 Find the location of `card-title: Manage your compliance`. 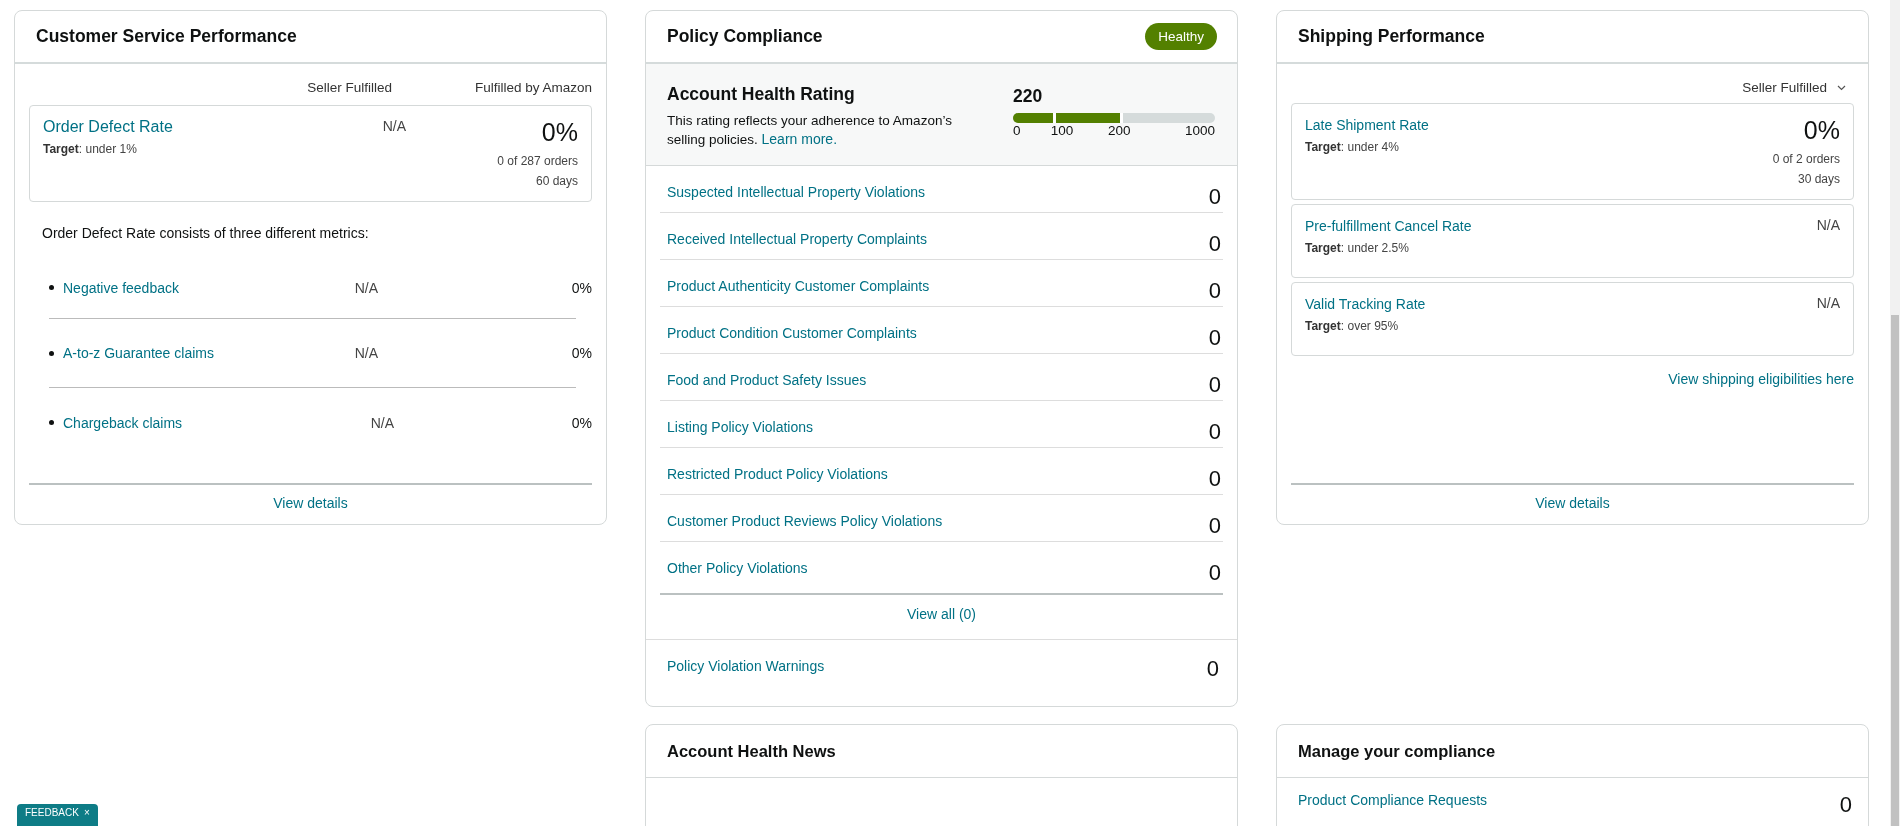

card-title: Manage your compliance is located at coordinates (1397, 751).